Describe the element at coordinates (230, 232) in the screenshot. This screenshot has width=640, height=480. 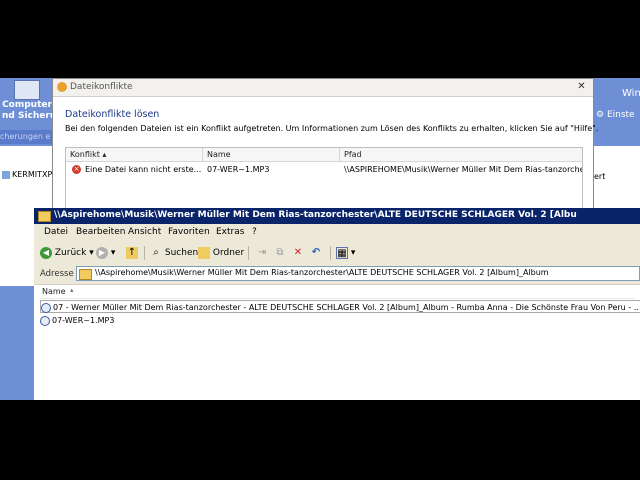
I see `menu-extras: Extras` at that location.